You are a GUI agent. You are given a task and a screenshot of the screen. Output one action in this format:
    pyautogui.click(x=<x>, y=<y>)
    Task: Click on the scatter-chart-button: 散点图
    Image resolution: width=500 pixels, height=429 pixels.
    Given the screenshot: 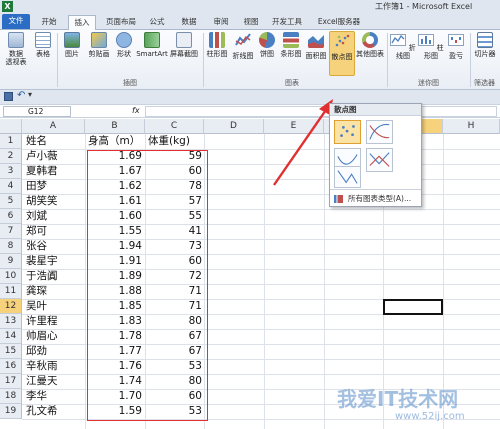 What is the action you would take?
    pyautogui.click(x=342, y=53)
    